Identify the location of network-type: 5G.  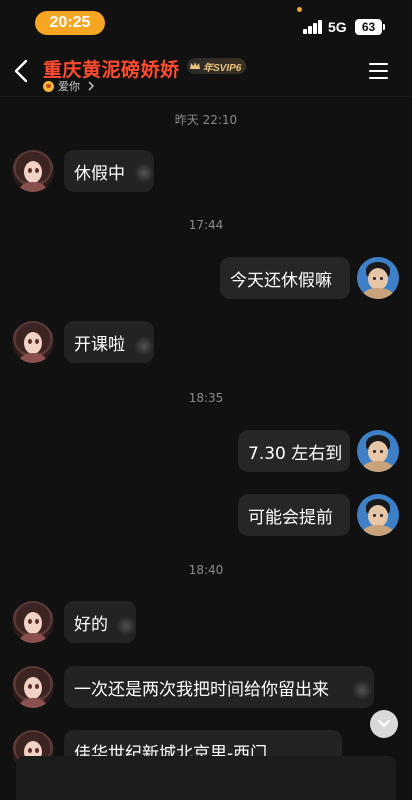
(337, 27).